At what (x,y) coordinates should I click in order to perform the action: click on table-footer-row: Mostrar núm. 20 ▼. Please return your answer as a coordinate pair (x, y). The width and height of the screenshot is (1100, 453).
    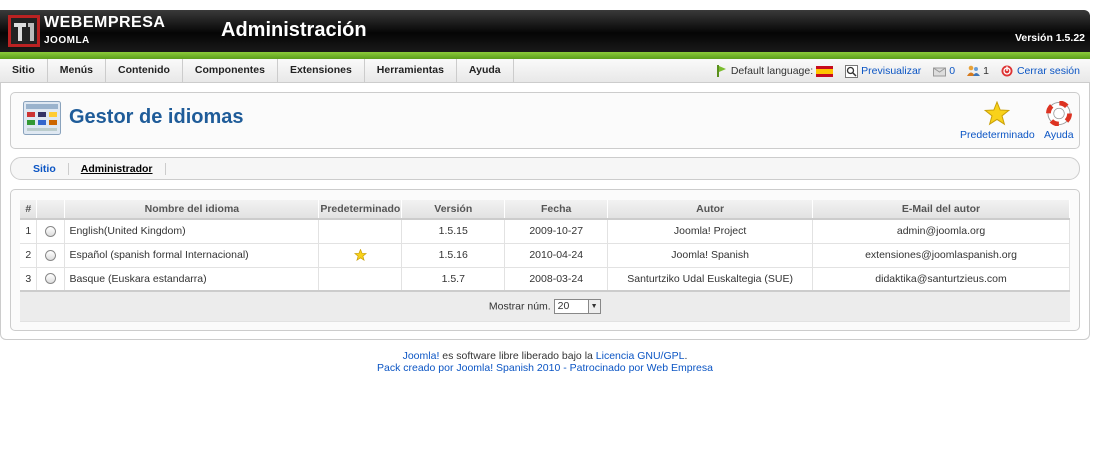
    Looking at the image, I should click on (545, 306).